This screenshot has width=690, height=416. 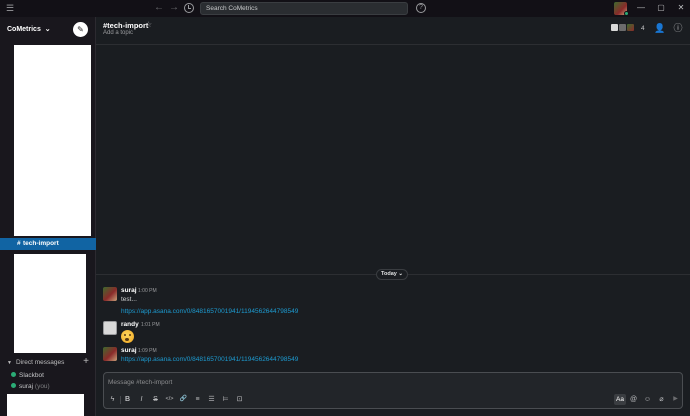 What do you see at coordinates (42, 386) in the screenshot?
I see `dm-you-label: (you)` at bounding box center [42, 386].